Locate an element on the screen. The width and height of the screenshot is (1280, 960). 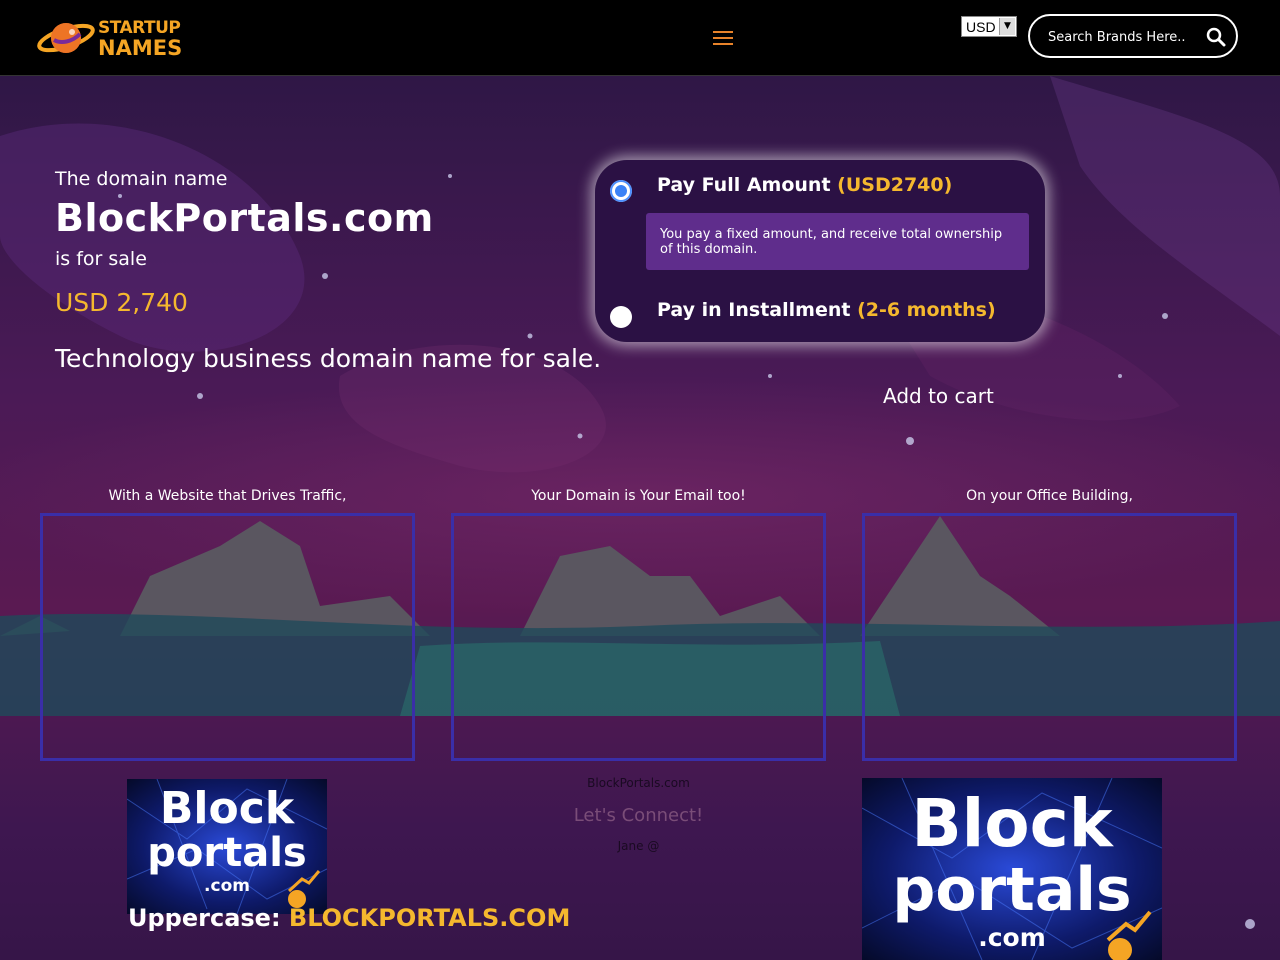
site-header: STARTUP NAMES USD ▼ is located at coordinates (640, 38).